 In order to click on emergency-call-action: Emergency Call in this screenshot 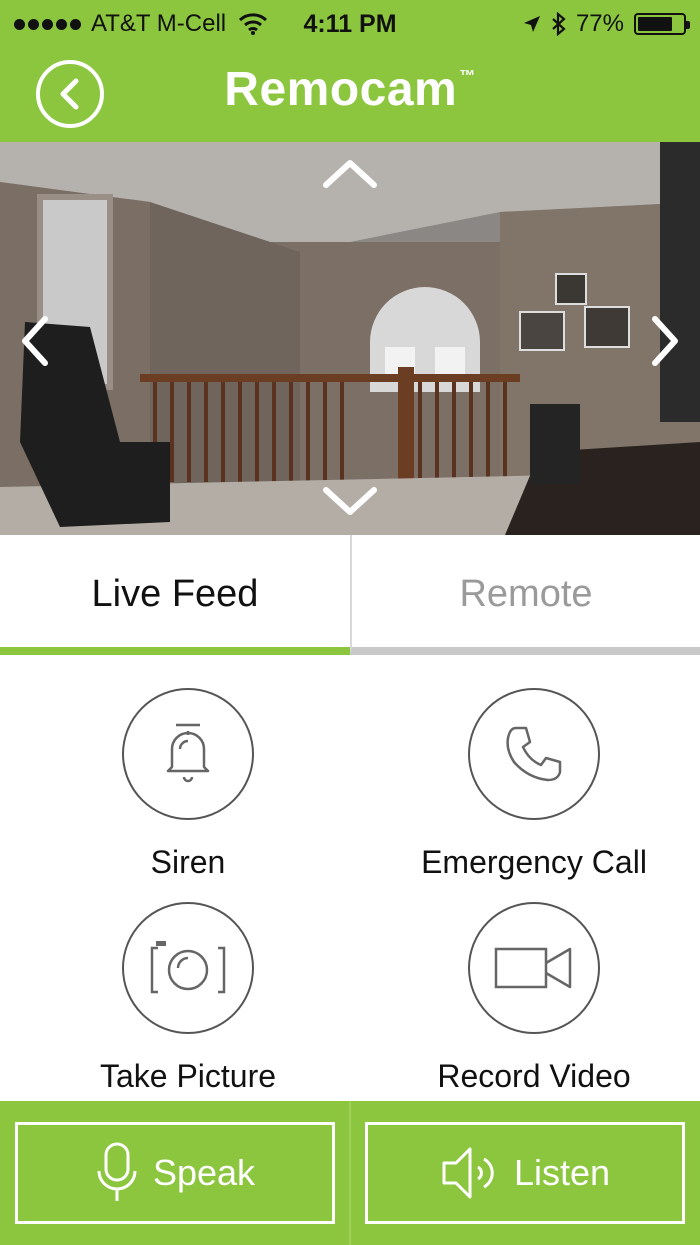, I will do `click(534, 784)`.